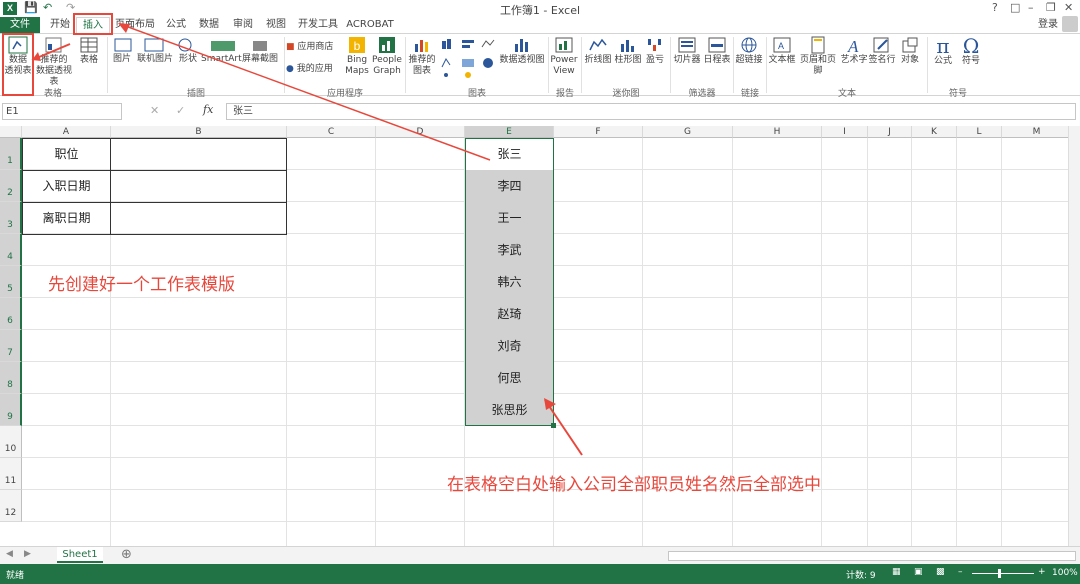 Image resolution: width=1080 pixels, height=584 pixels. I want to click on row-header: 11, so click(11, 474).